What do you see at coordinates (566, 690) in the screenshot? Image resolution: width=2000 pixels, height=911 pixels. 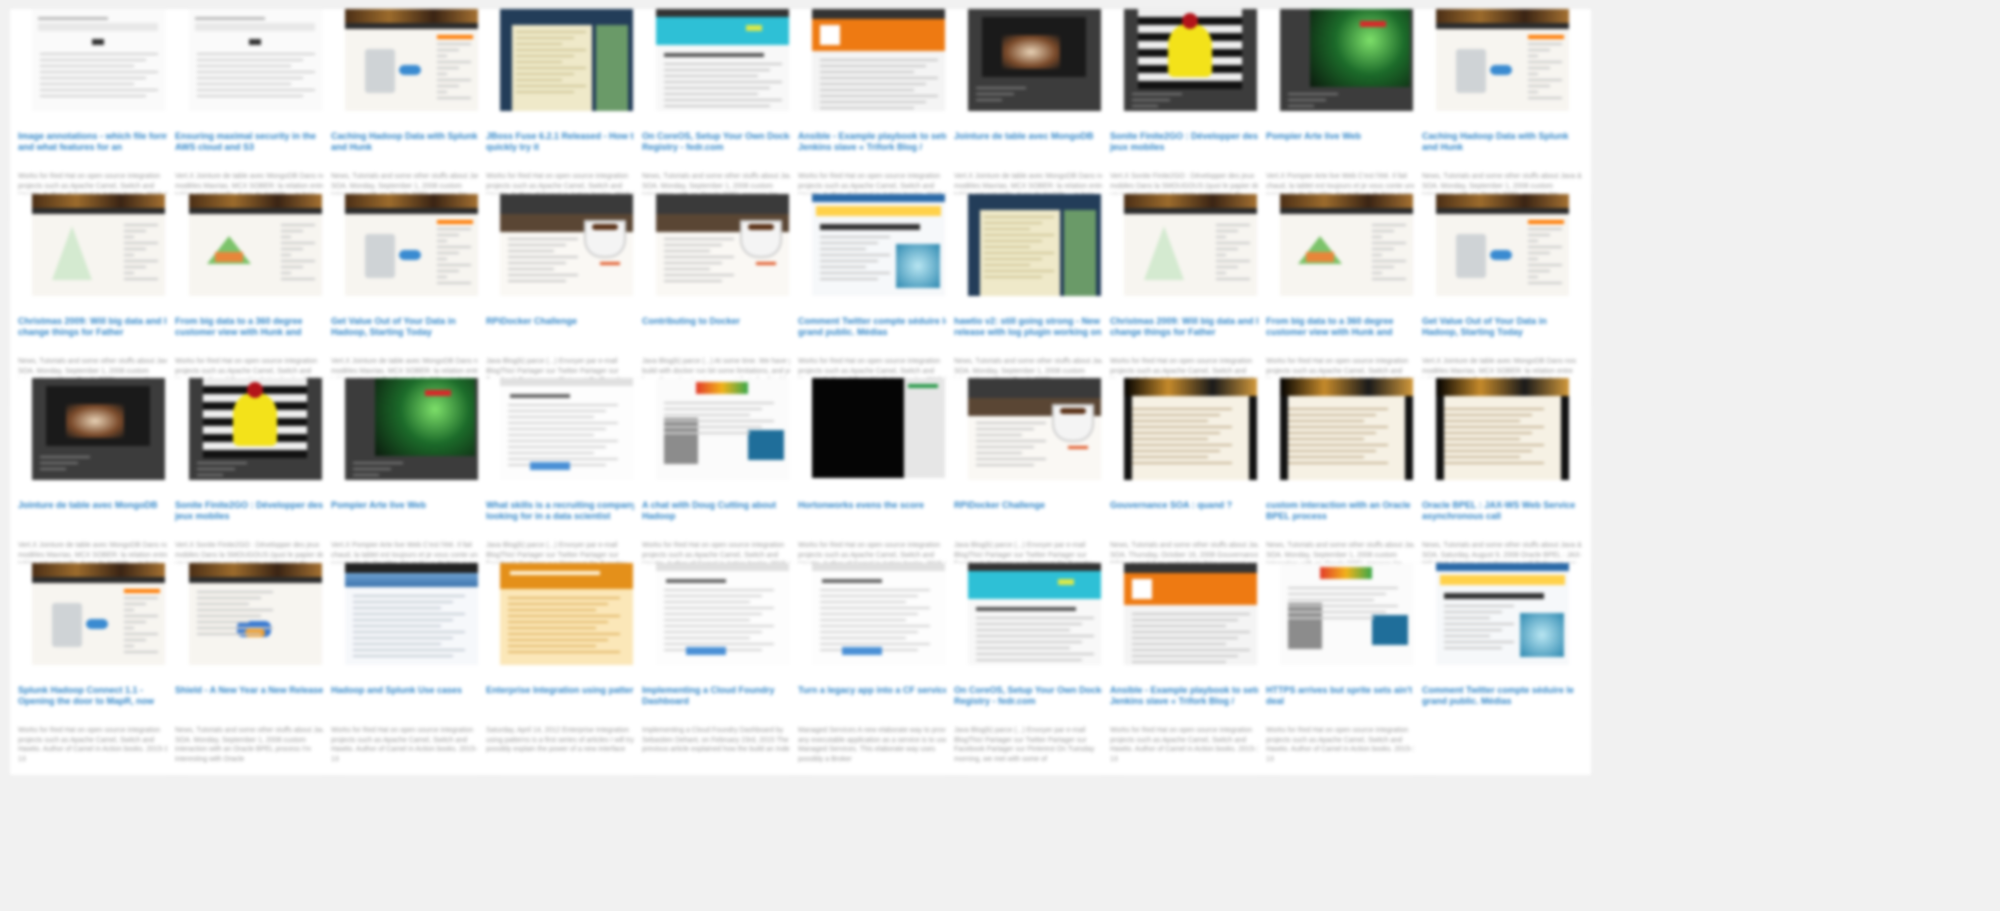 I see `post-title: Enterprise Integration using patterns` at bounding box center [566, 690].